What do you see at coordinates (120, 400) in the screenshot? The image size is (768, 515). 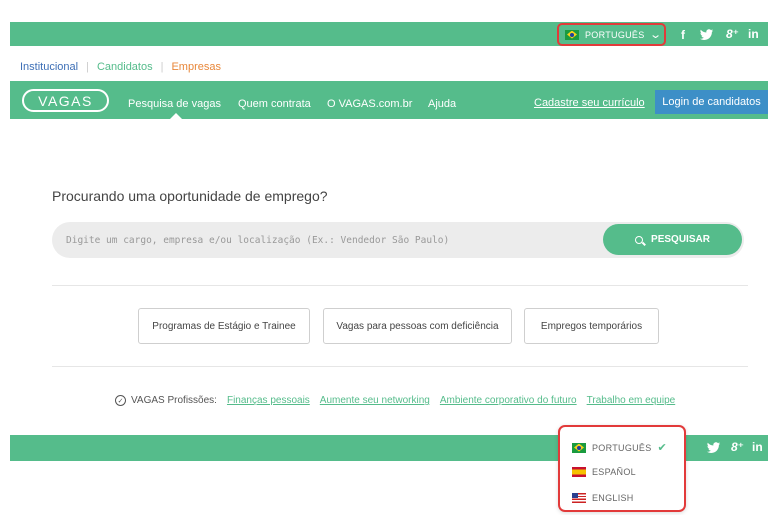 I see `check-circle-icon: ✓` at bounding box center [120, 400].